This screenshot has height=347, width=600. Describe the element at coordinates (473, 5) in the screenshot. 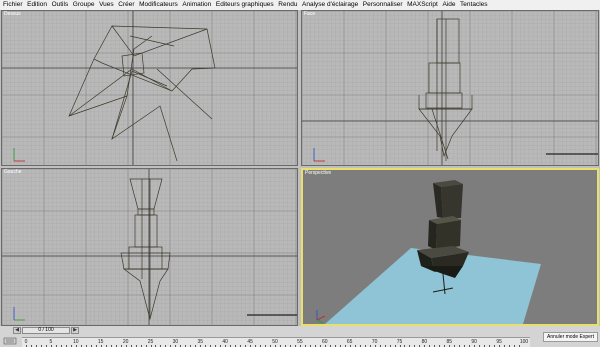

I see `menu-item: Tentacles` at that location.